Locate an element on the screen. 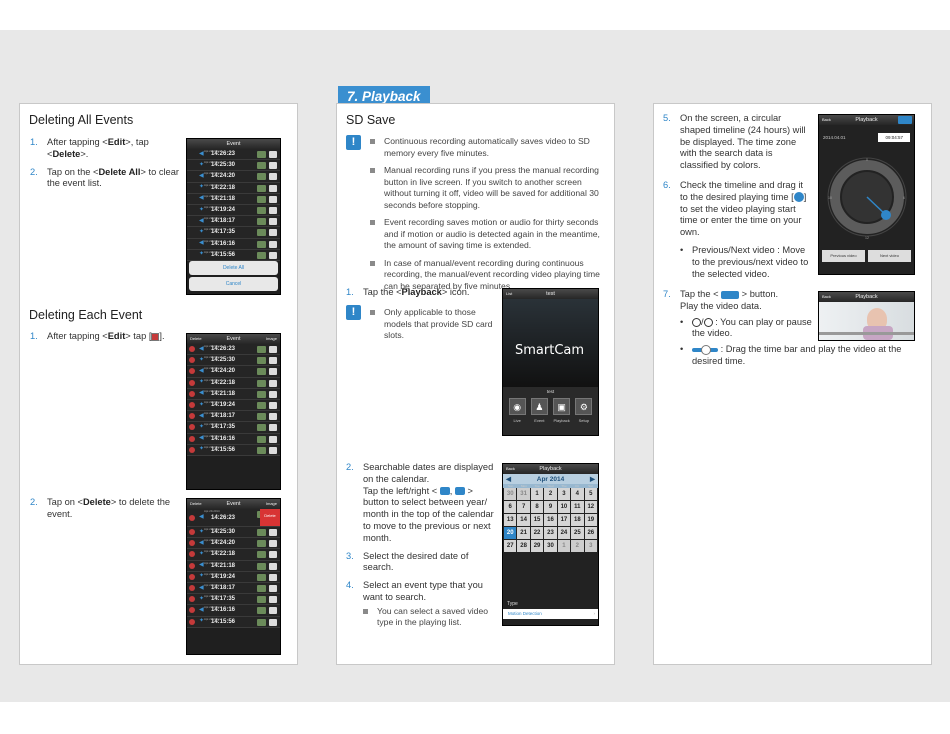  calendar-day: 17 is located at coordinates (564, 520).